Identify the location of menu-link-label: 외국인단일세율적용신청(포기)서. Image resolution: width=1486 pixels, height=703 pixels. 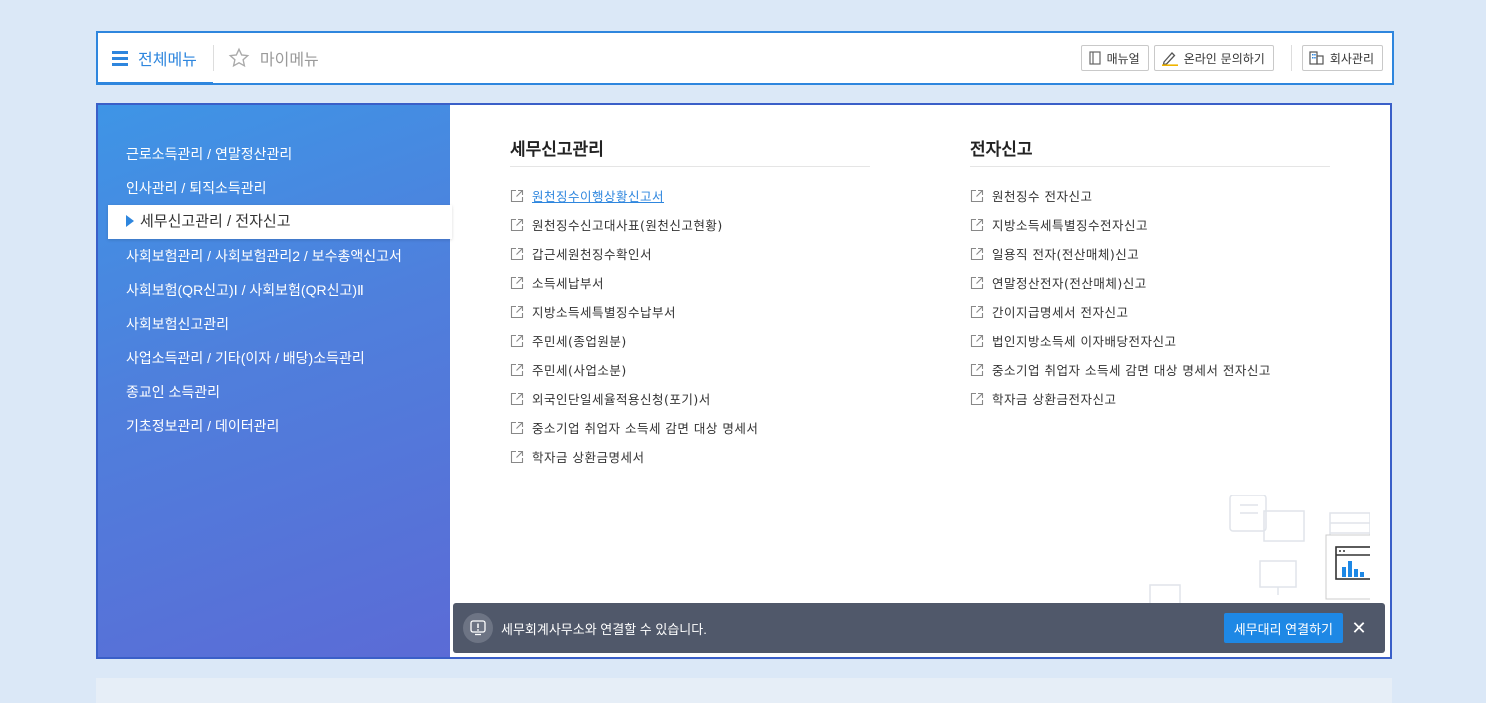
(621, 399).